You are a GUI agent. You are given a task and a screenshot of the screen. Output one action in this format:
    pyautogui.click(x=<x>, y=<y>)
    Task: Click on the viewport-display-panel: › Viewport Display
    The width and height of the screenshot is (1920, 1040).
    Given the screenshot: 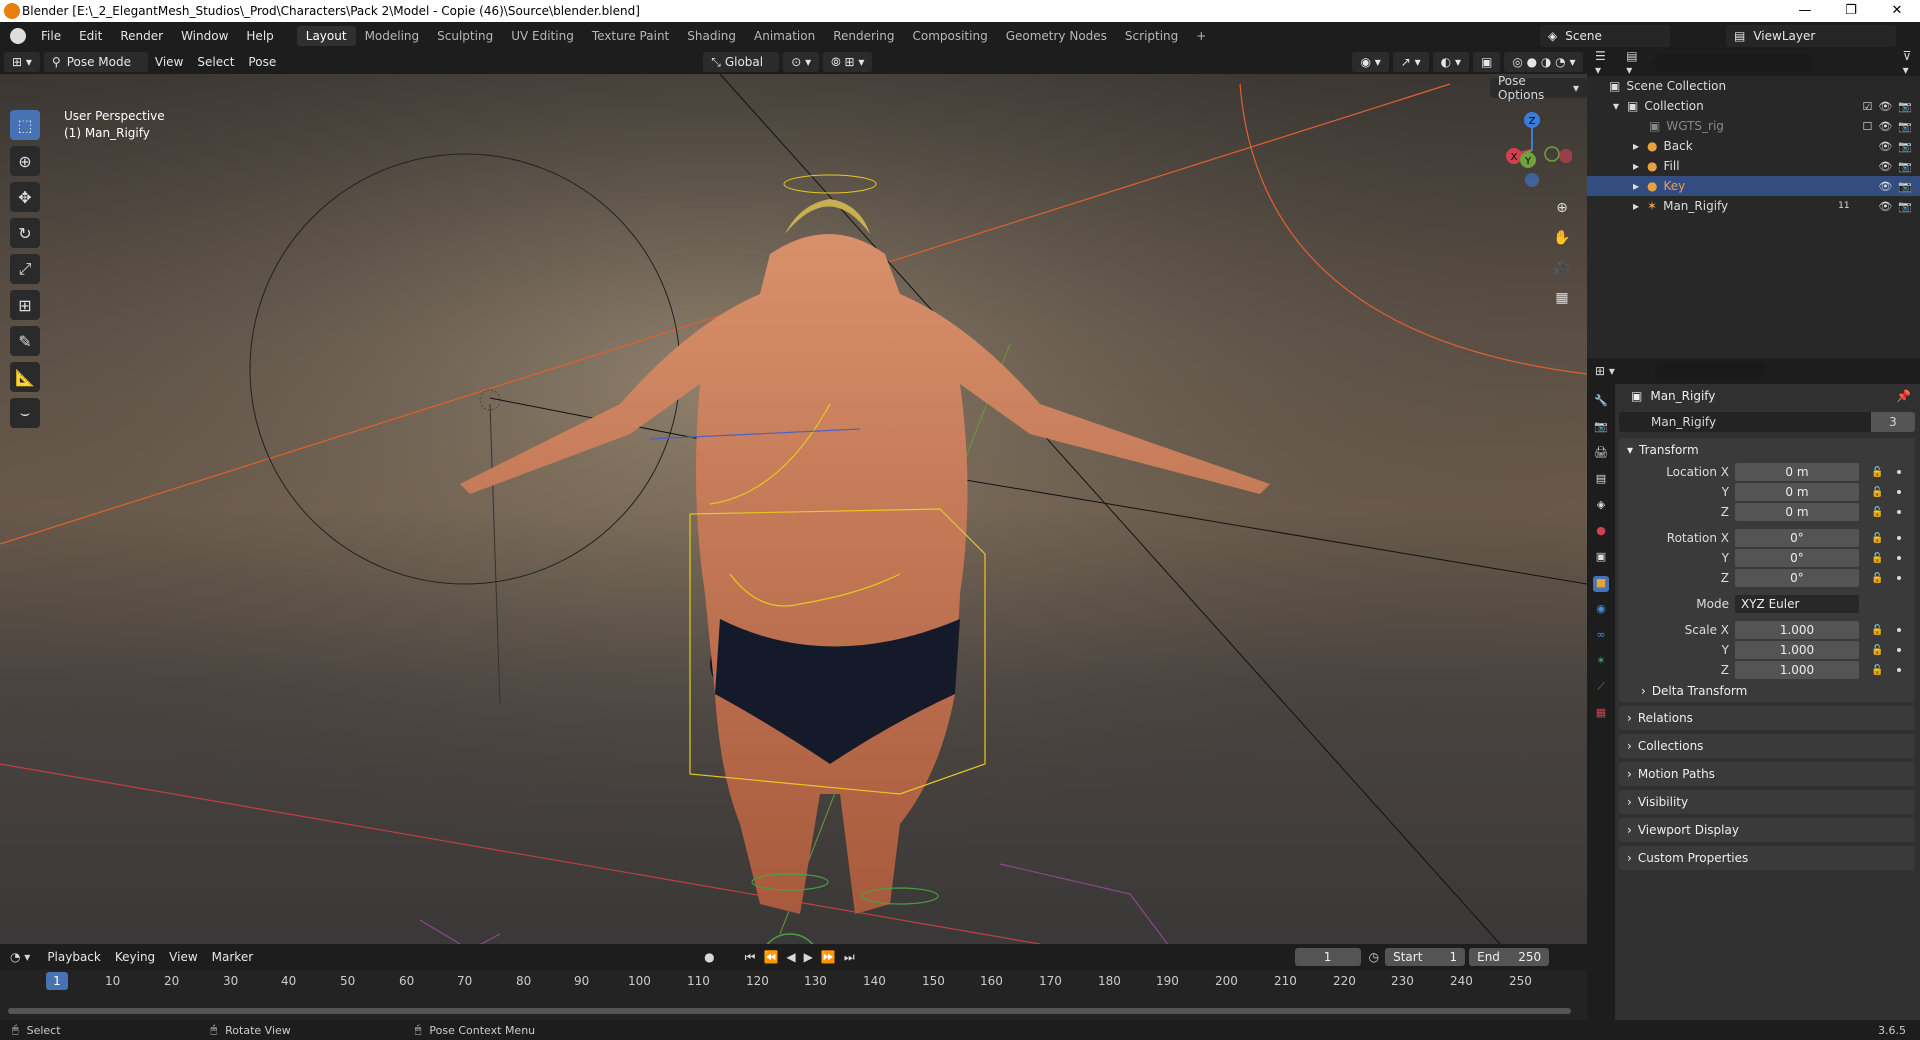 What is the action you would take?
    pyautogui.click(x=1767, y=830)
    